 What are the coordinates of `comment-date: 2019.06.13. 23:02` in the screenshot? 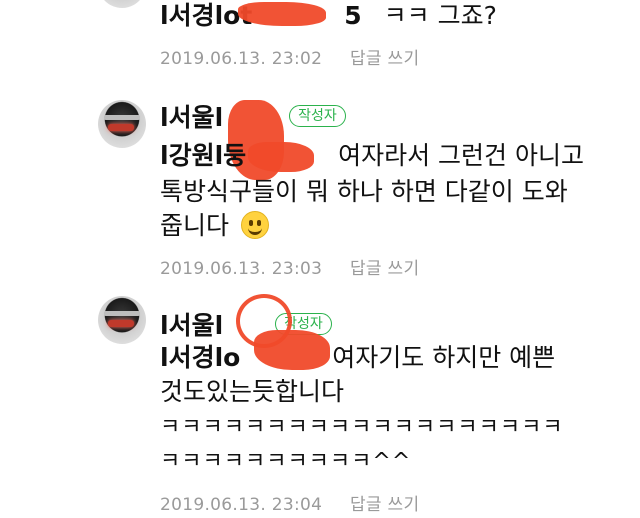 It's located at (241, 59).